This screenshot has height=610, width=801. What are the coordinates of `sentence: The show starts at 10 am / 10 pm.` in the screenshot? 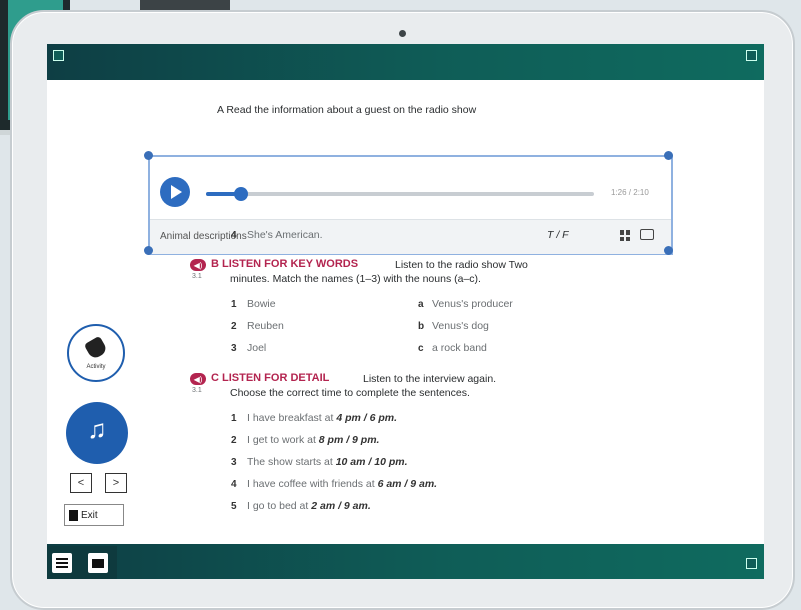 It's located at (327, 462).